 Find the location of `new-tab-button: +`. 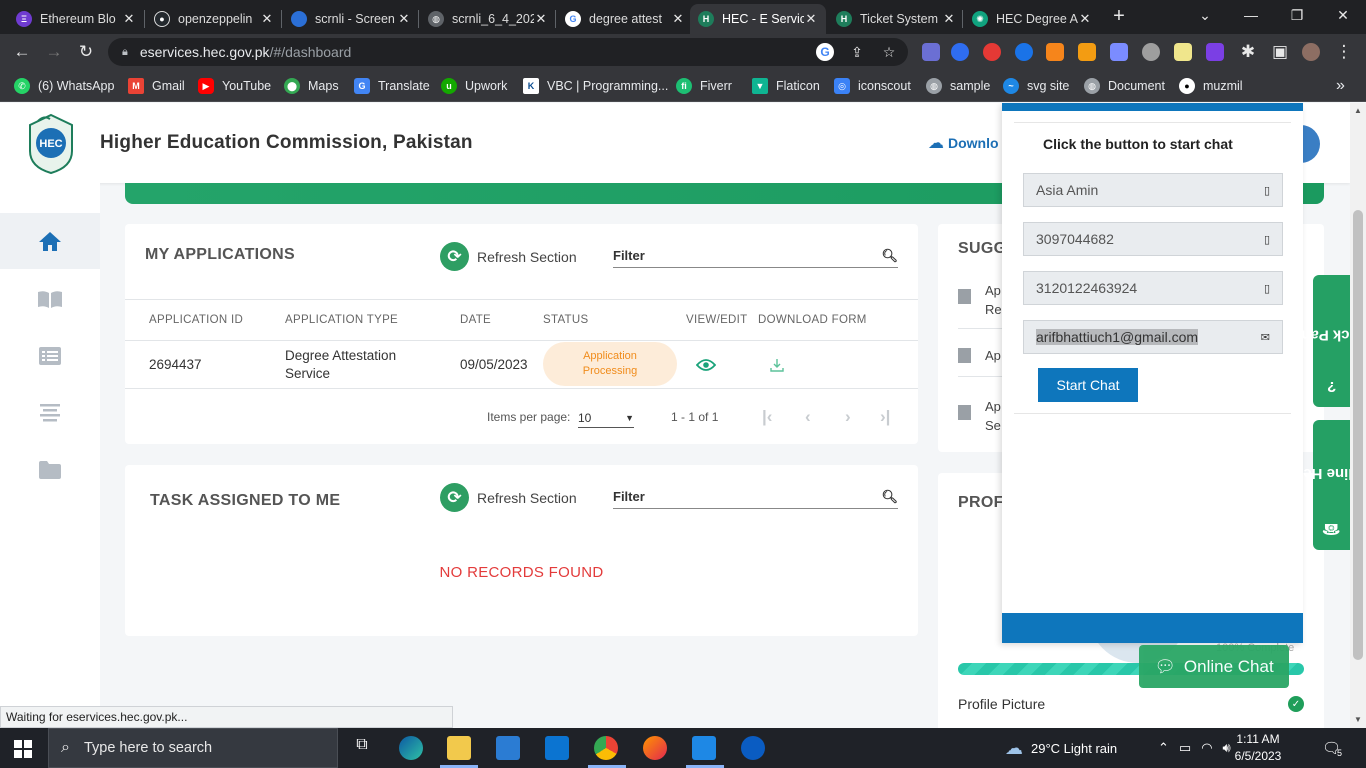

new-tab-button: + is located at coordinates (1119, 17).